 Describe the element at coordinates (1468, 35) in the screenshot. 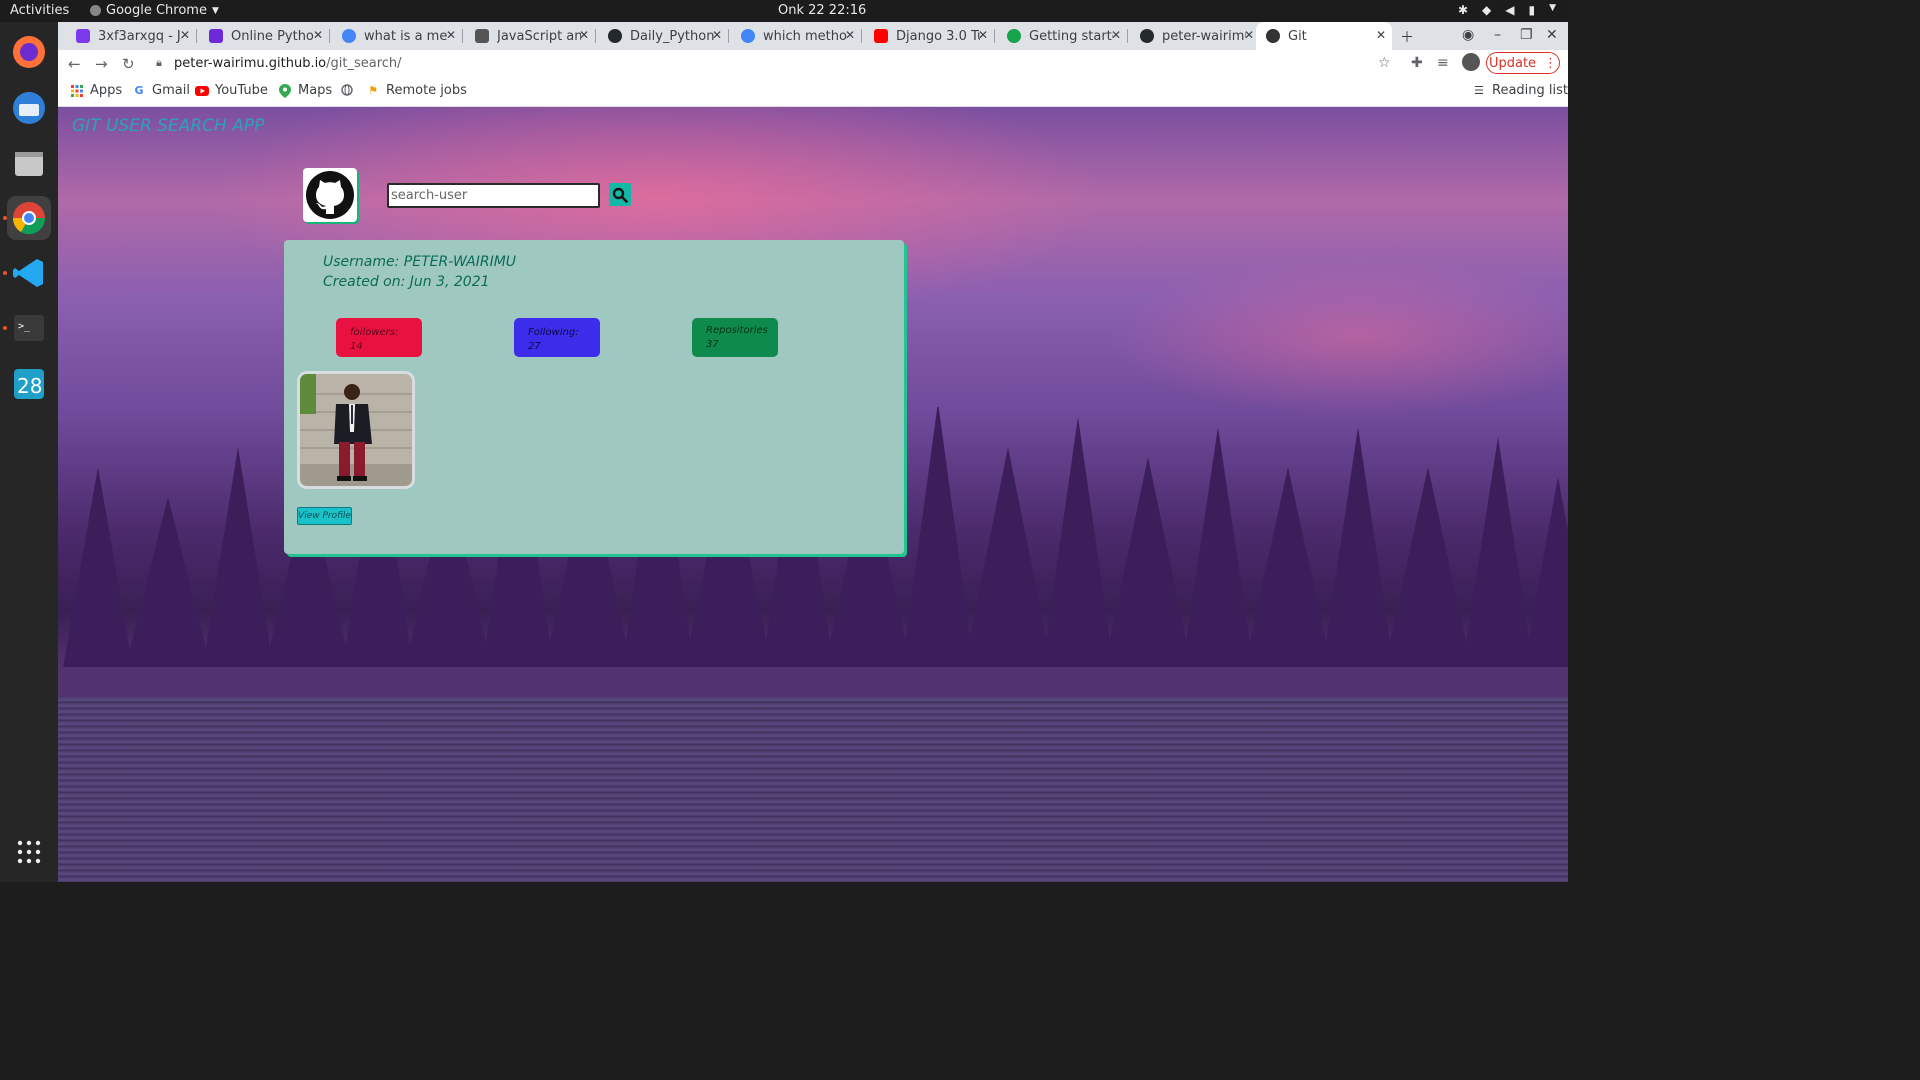

I see `tab-search-icon: ◉` at that location.